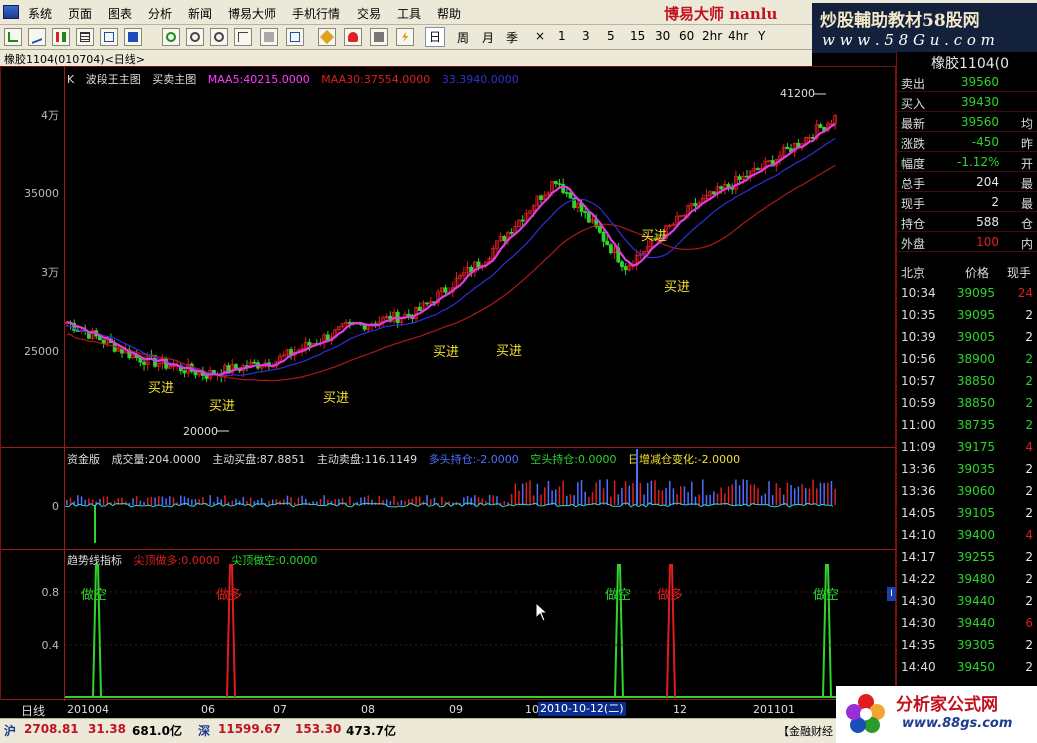  I want to click on period-year: Y, so click(761, 36).